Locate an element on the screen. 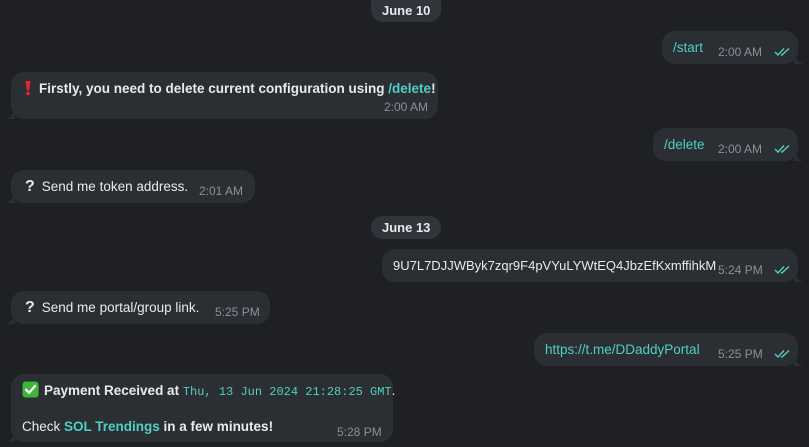 This screenshot has width=809, height=447. message-bubble-incoming: ? Send me token address. 2:01 AM is located at coordinates (130, 186).